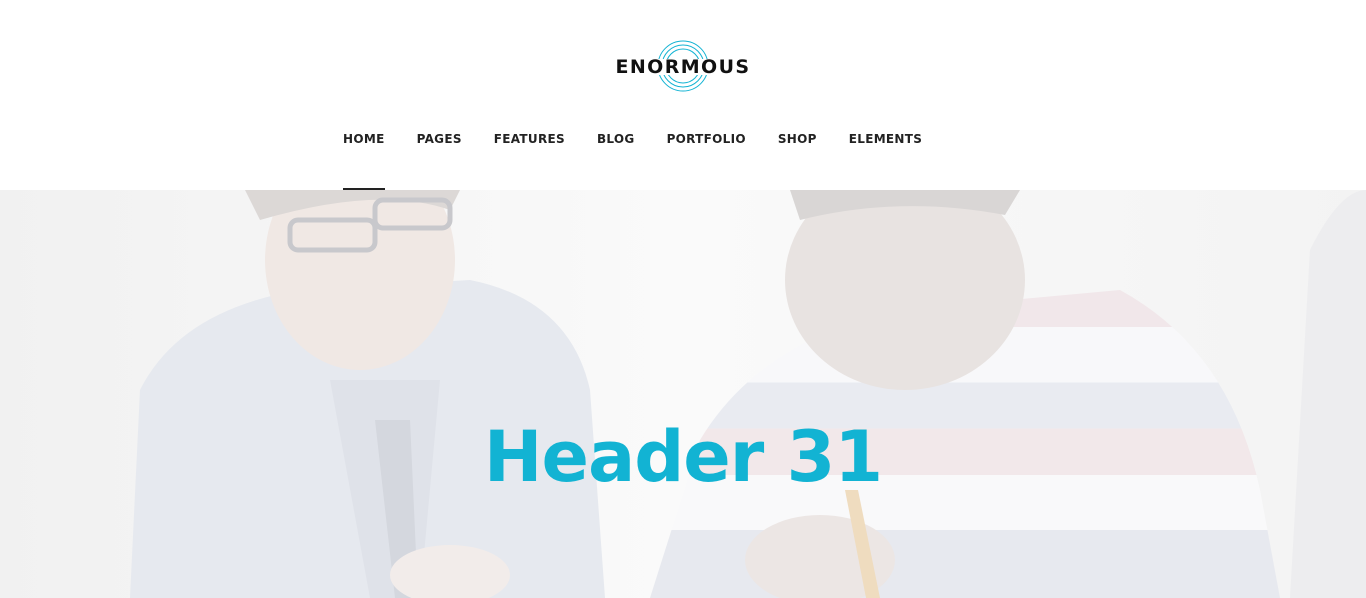  I want to click on hero-title: Header 31, so click(683, 457).